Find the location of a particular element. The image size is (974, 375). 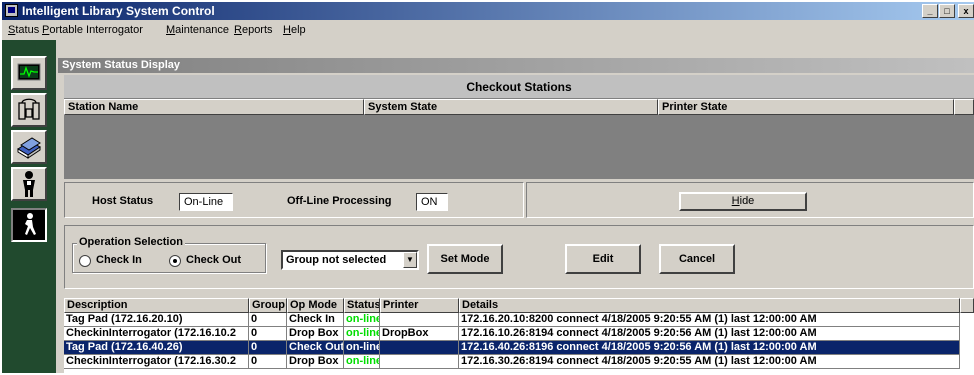

row-description: CheckinInterrogator (172.16.30.2 is located at coordinates (156, 362).